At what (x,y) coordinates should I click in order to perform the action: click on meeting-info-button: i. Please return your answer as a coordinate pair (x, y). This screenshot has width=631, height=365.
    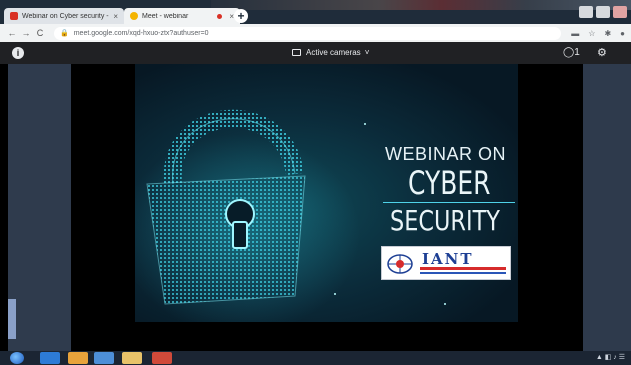
    Looking at the image, I should click on (18, 53).